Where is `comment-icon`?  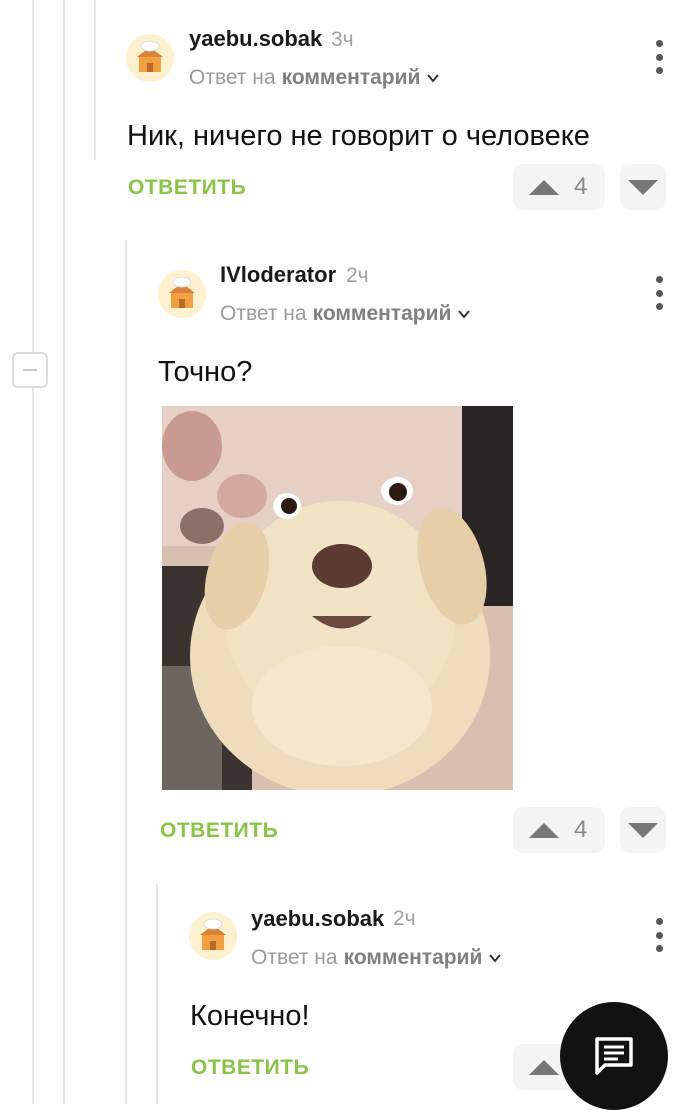 comment-icon is located at coordinates (614, 1056).